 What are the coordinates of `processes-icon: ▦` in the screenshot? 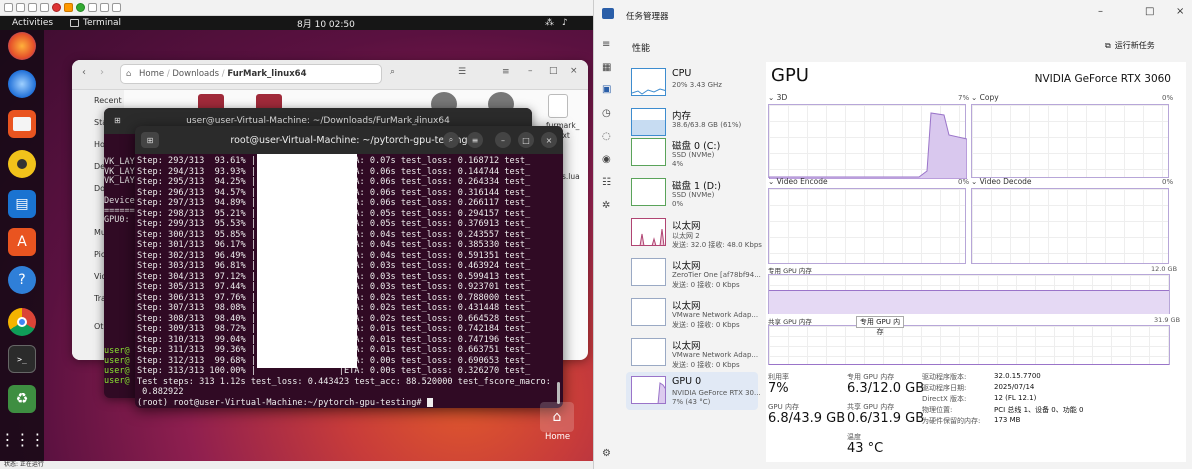 It's located at (606, 67).